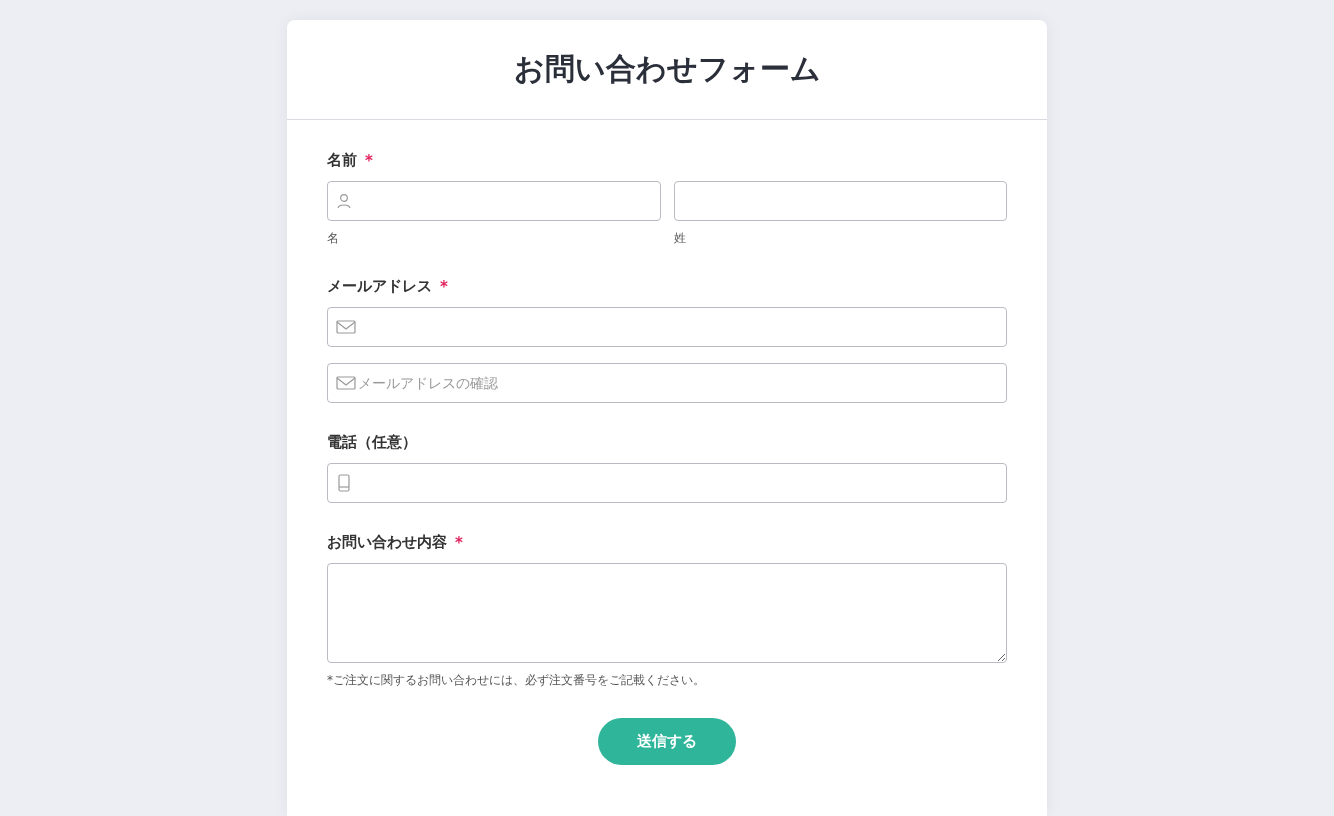 The height and width of the screenshot is (816, 1334). Describe the element at coordinates (333, 238) in the screenshot. I see `field-caption: 名` at that location.